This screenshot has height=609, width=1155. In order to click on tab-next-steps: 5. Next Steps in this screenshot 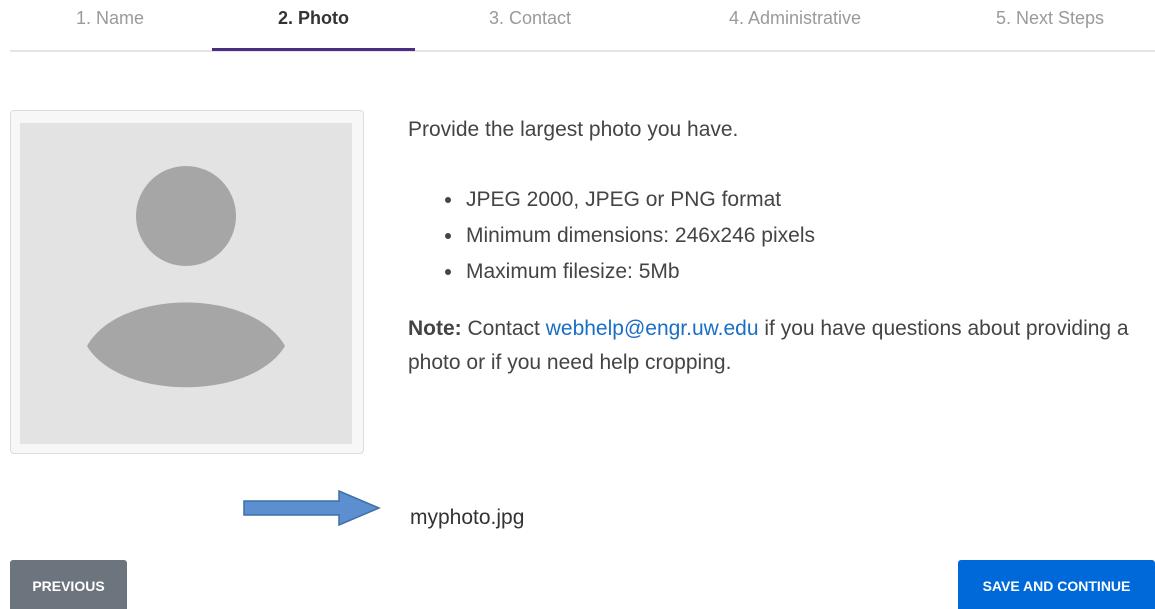, I will do `click(1050, 23)`.